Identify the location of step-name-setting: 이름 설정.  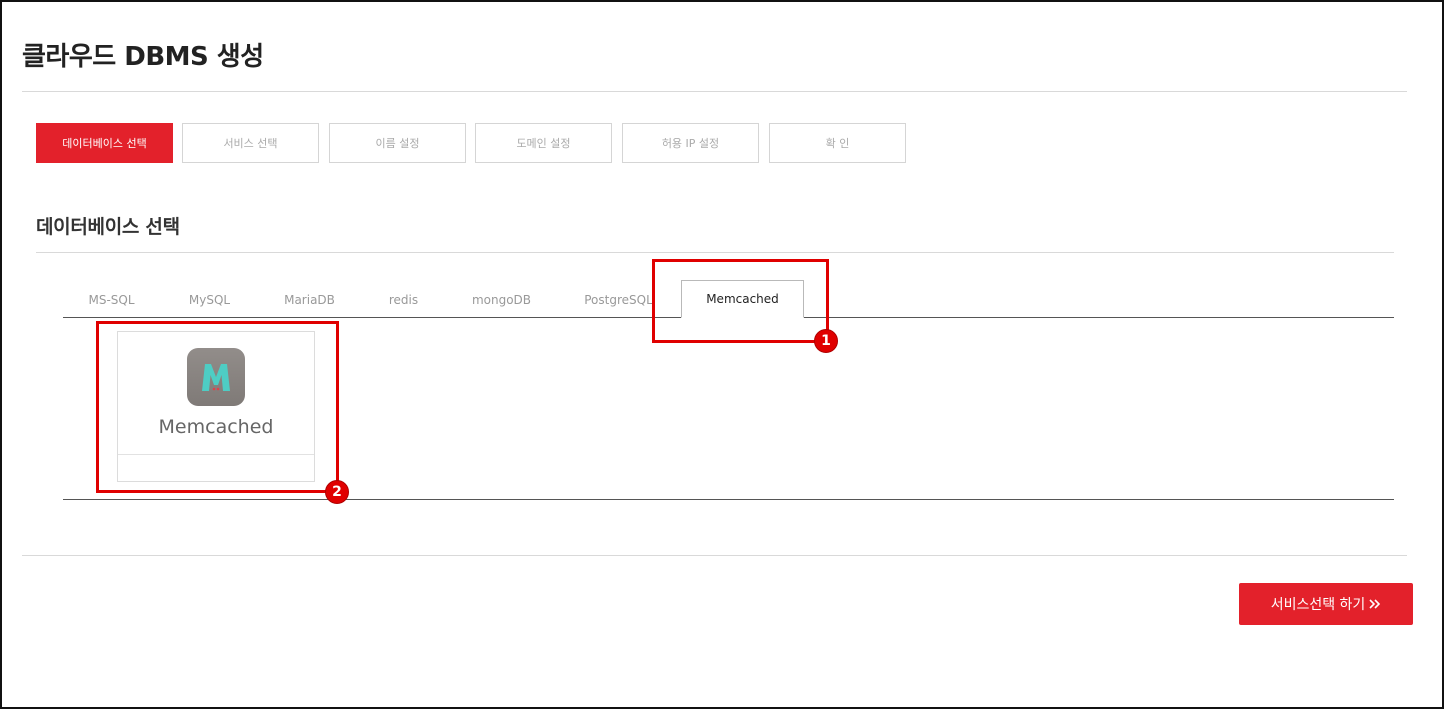
(397, 143).